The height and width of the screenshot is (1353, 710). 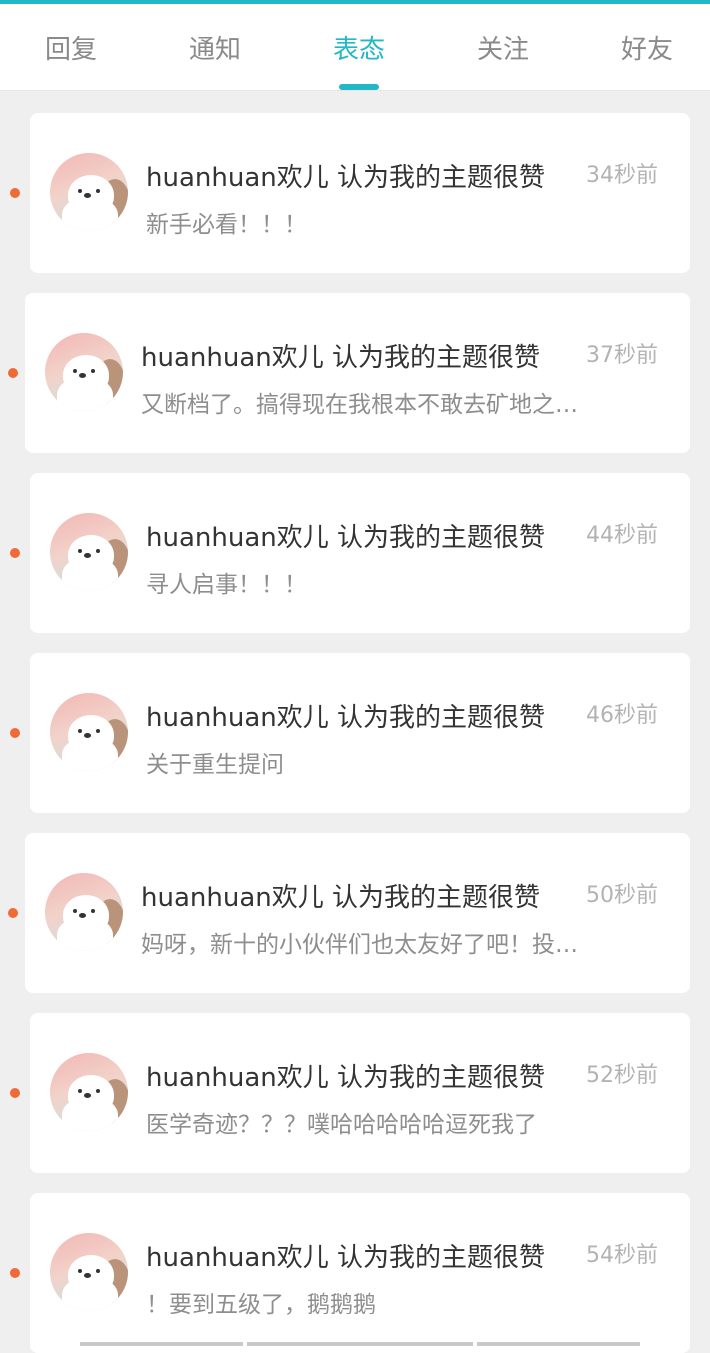 I want to click on timestamp: 50秒前, so click(x=622, y=895).